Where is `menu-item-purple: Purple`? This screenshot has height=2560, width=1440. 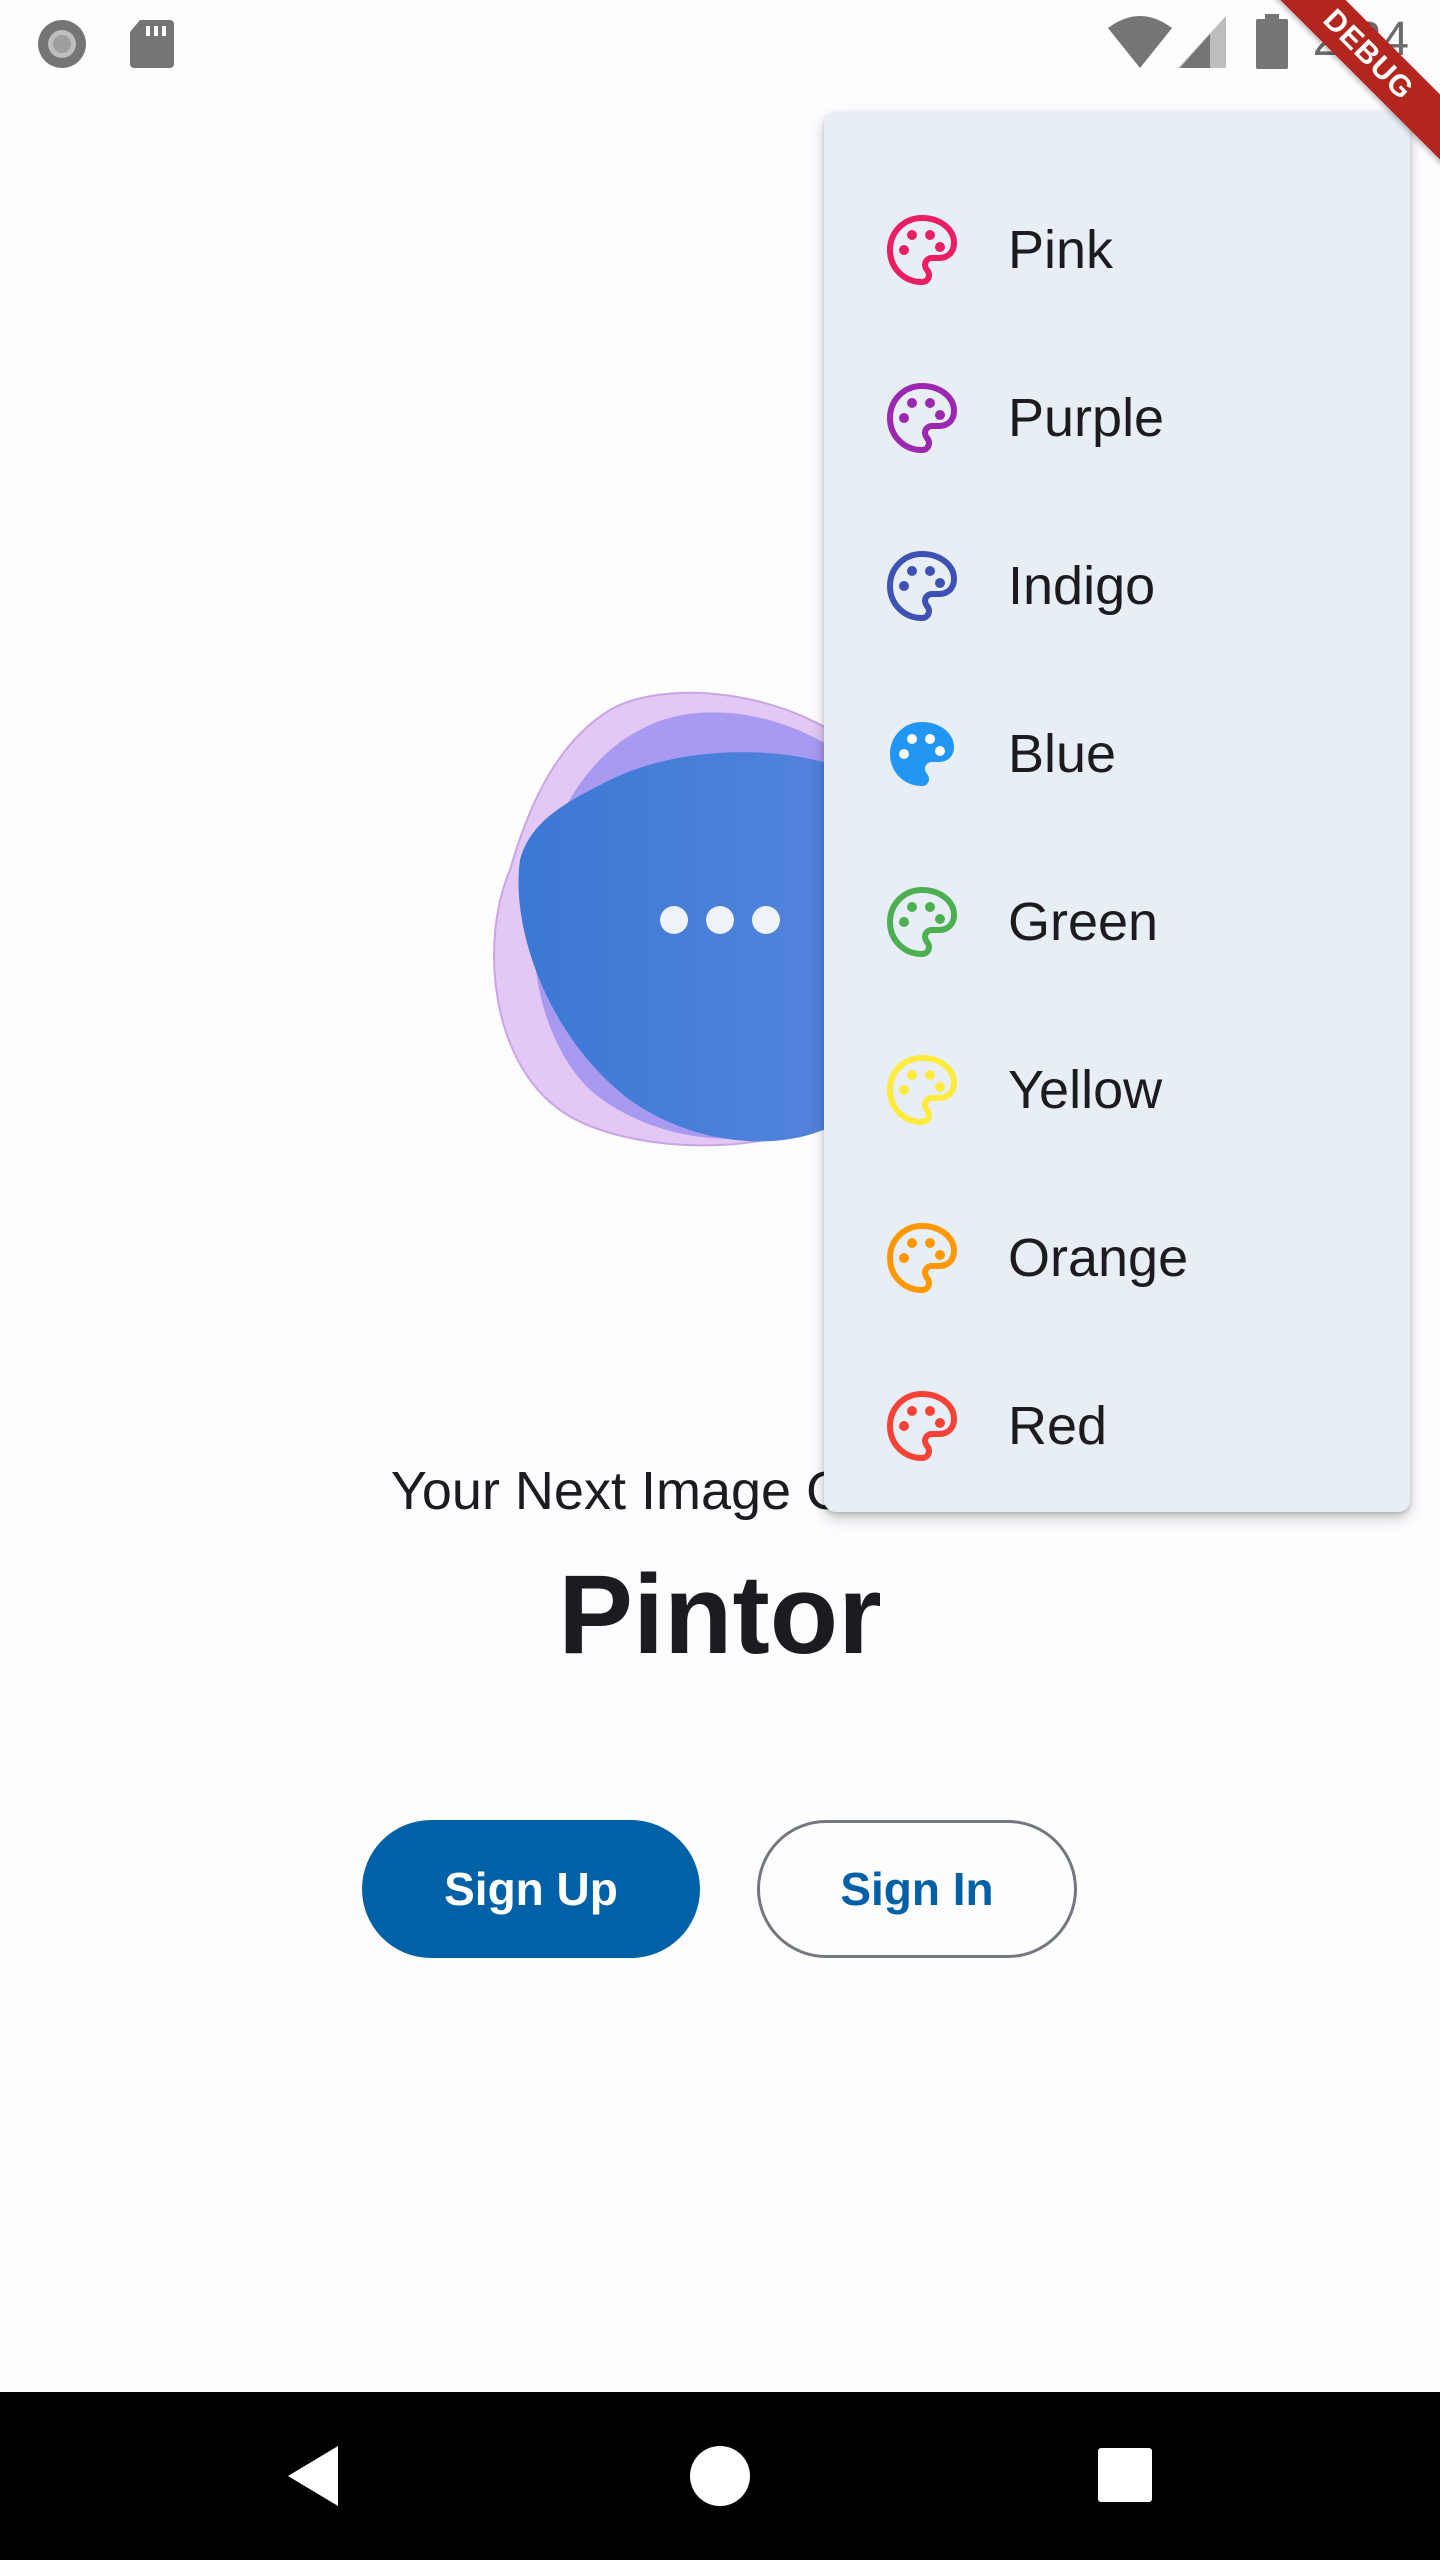
menu-item-purple: Purple is located at coordinates (1117, 418).